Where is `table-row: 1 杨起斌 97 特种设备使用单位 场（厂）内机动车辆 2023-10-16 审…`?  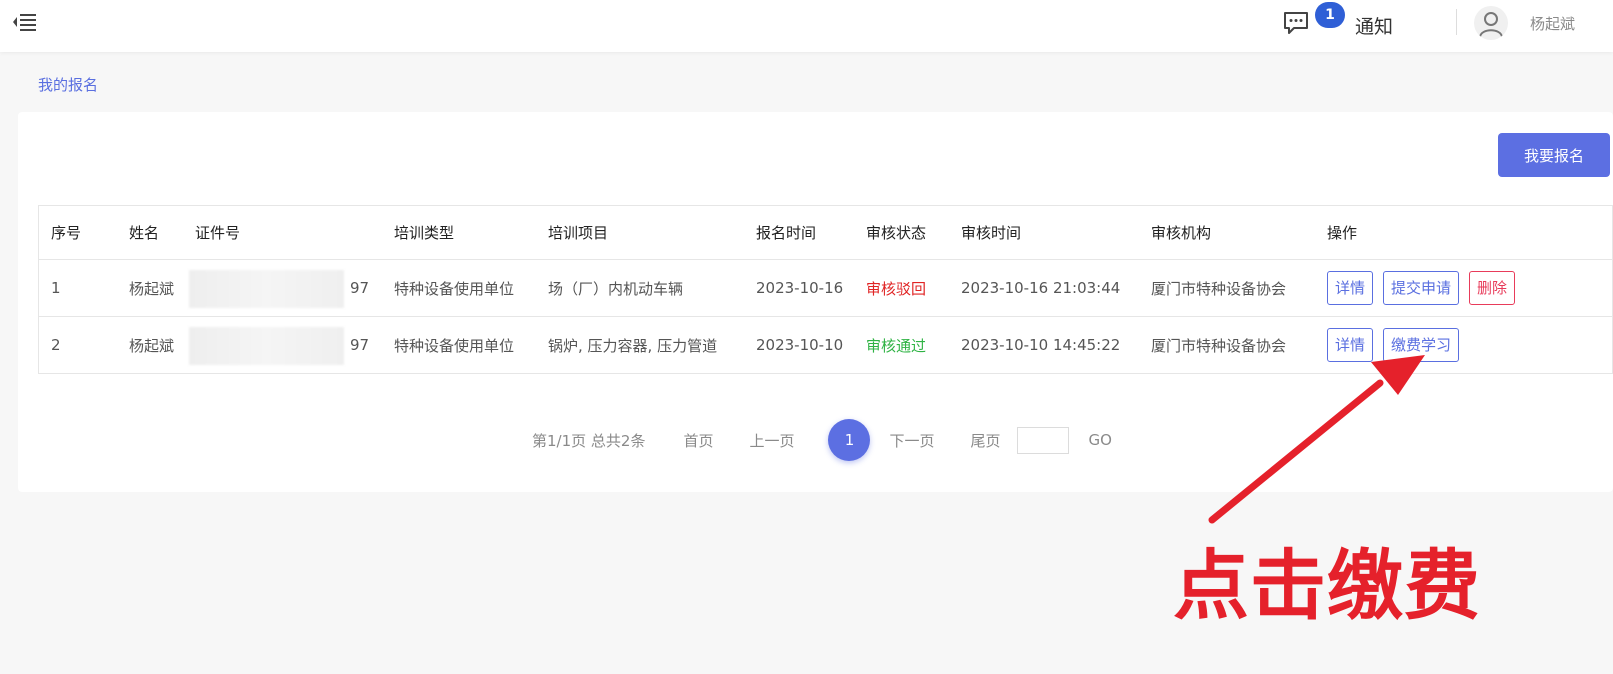 table-row: 1 杨起斌 97 特种设备使用单位 场（厂）内机动车辆 2023-10-16 审… is located at coordinates (825, 288).